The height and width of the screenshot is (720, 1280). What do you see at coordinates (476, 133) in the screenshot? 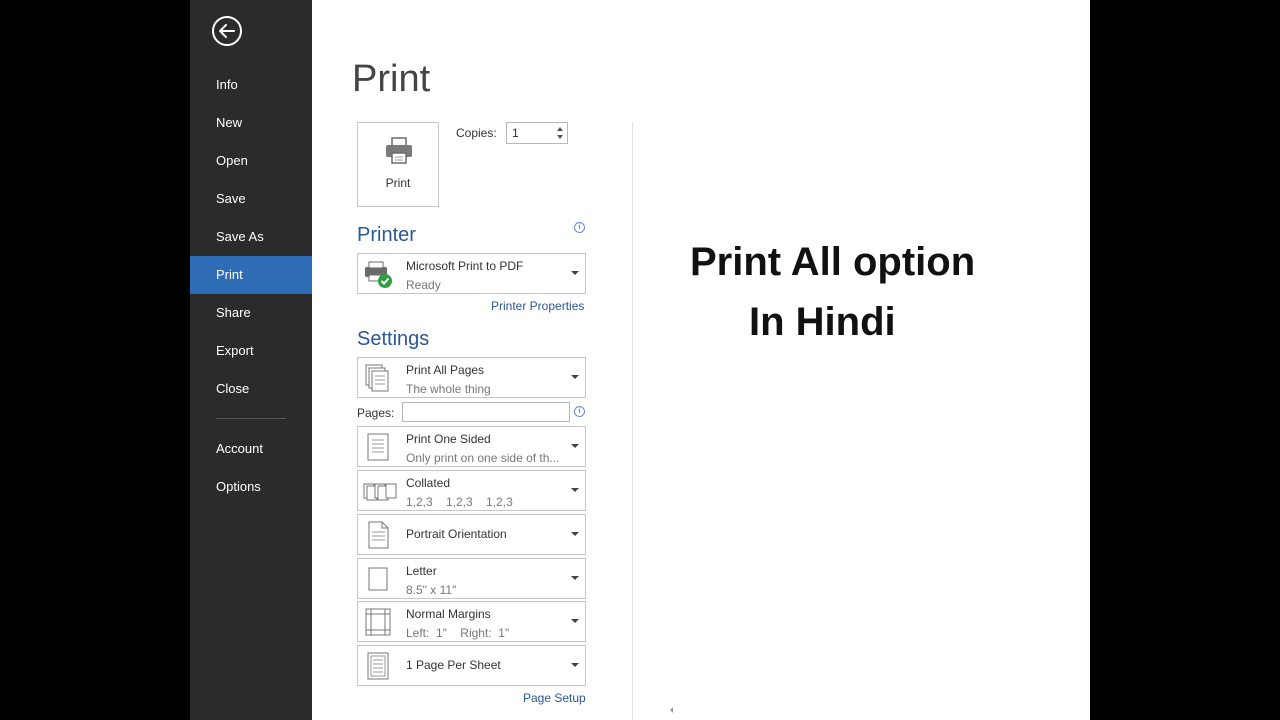
I see `copies-label: Copies:` at bounding box center [476, 133].